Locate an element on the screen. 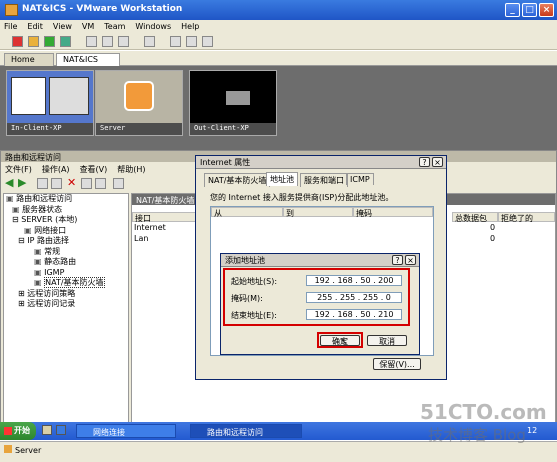 The width and height of the screenshot is (557, 462). tree-item-static-routes: ▣ 静态路由 is located at coordinates (66, 262).